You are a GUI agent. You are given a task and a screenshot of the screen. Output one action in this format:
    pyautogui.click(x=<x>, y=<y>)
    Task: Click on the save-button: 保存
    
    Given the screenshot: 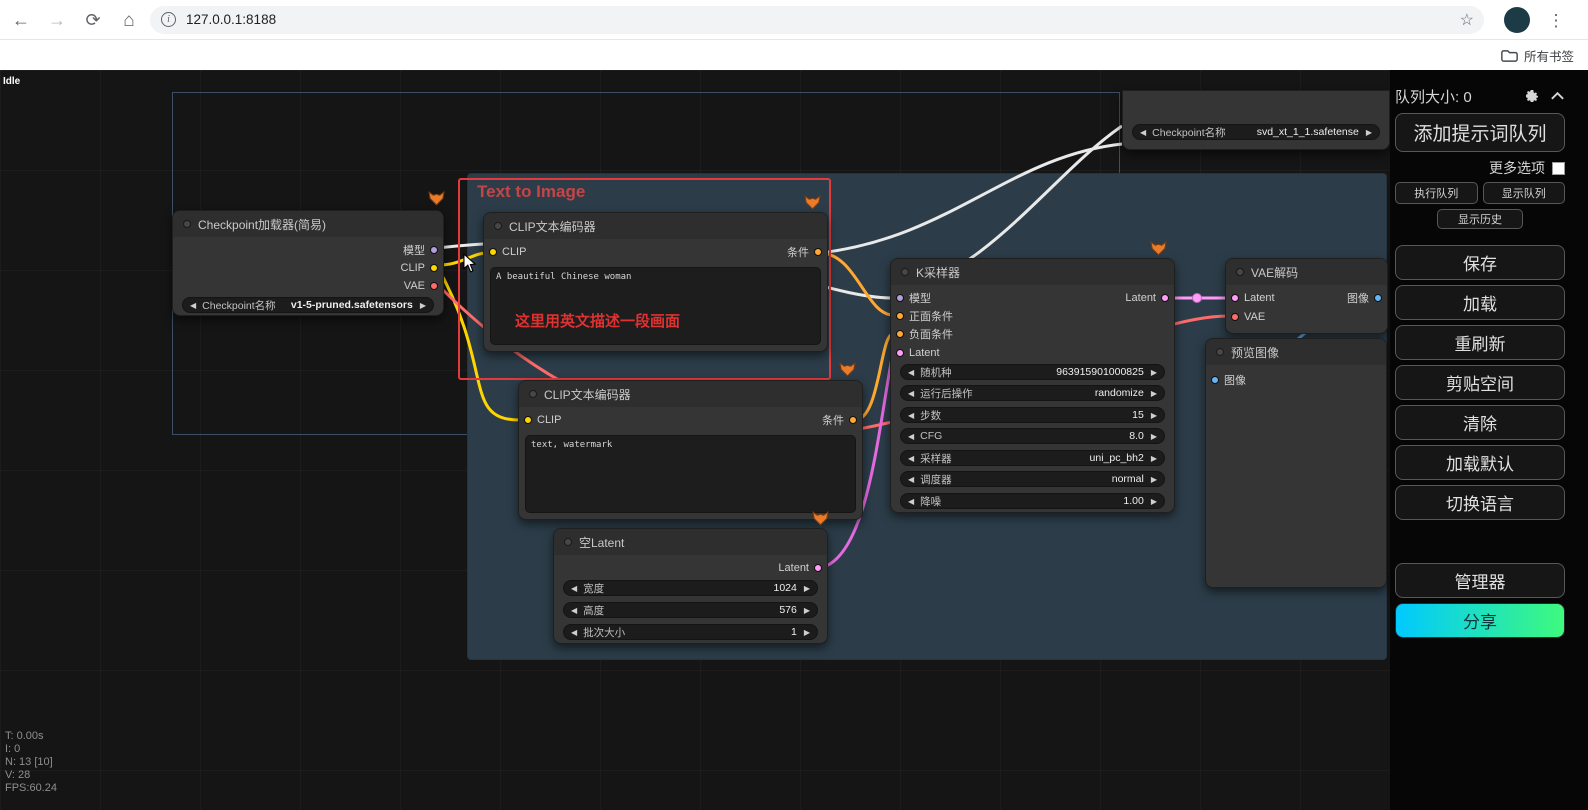 What is the action you would take?
    pyautogui.click(x=1480, y=262)
    